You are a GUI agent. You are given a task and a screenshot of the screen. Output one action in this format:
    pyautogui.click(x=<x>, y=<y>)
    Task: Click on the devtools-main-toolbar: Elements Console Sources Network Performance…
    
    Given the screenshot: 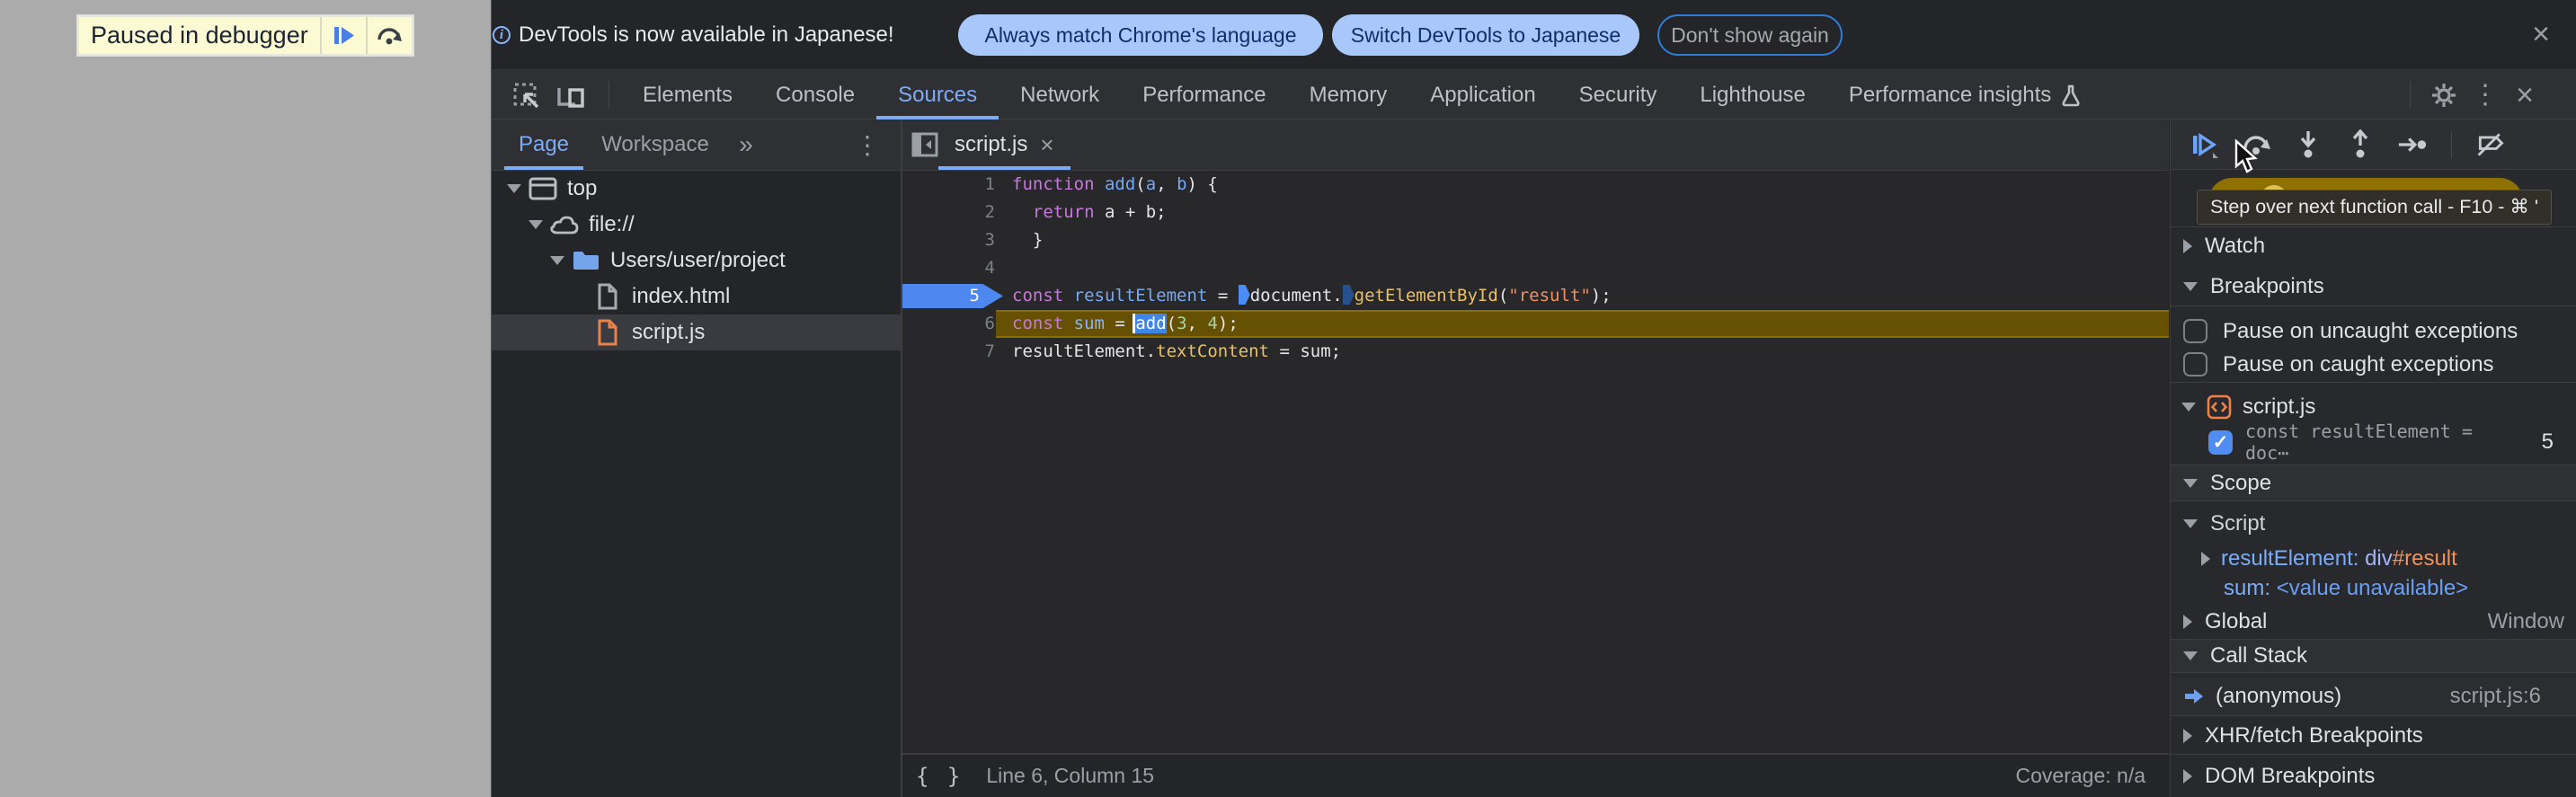 What is the action you would take?
    pyautogui.click(x=1534, y=95)
    